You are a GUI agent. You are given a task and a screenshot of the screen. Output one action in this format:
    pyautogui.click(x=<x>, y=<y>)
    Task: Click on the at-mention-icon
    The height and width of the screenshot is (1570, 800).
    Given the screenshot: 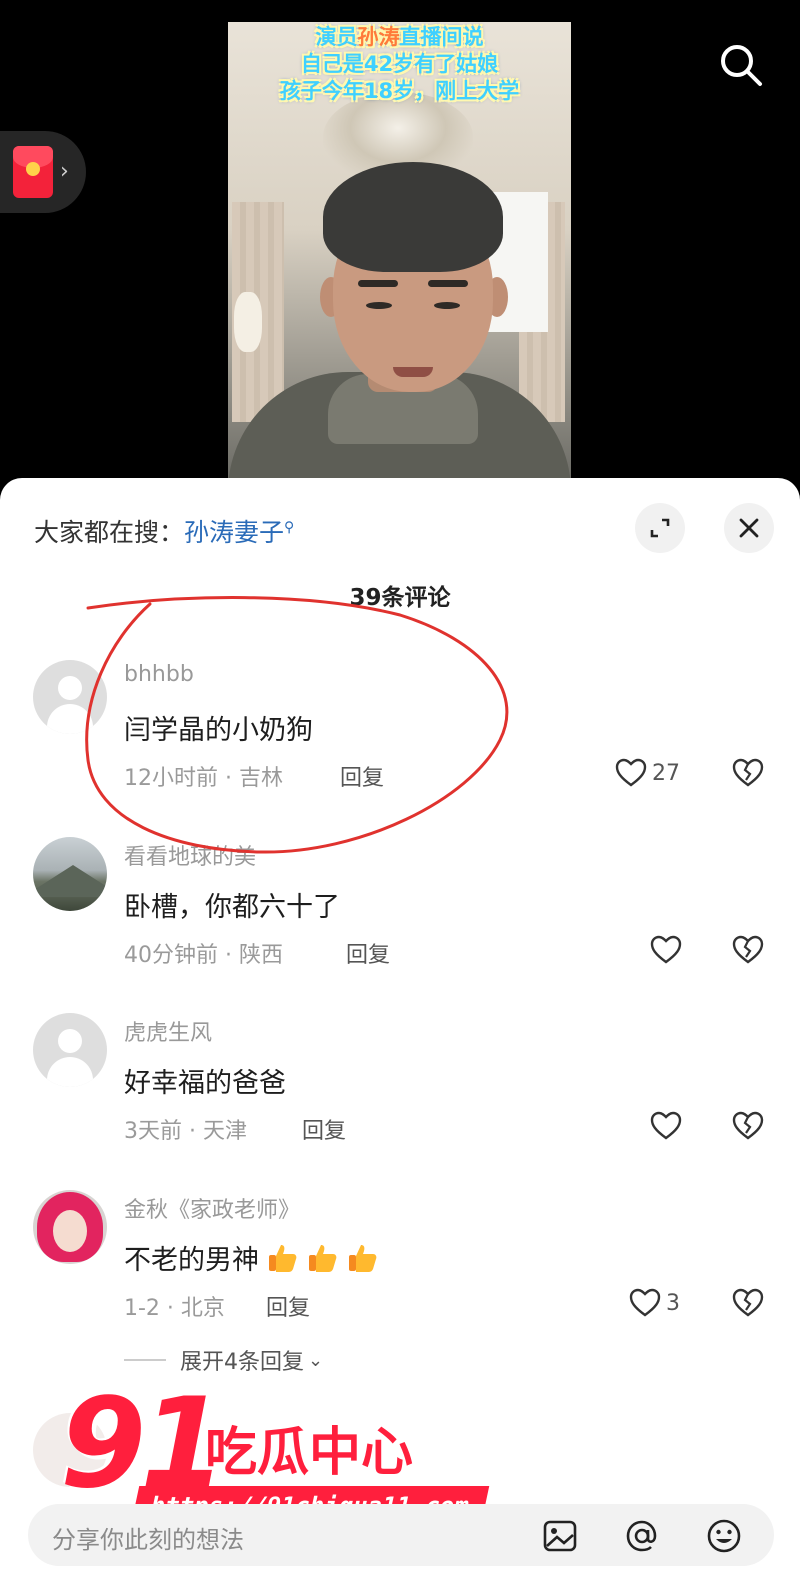 What is the action you would take?
    pyautogui.click(x=641, y=1536)
    